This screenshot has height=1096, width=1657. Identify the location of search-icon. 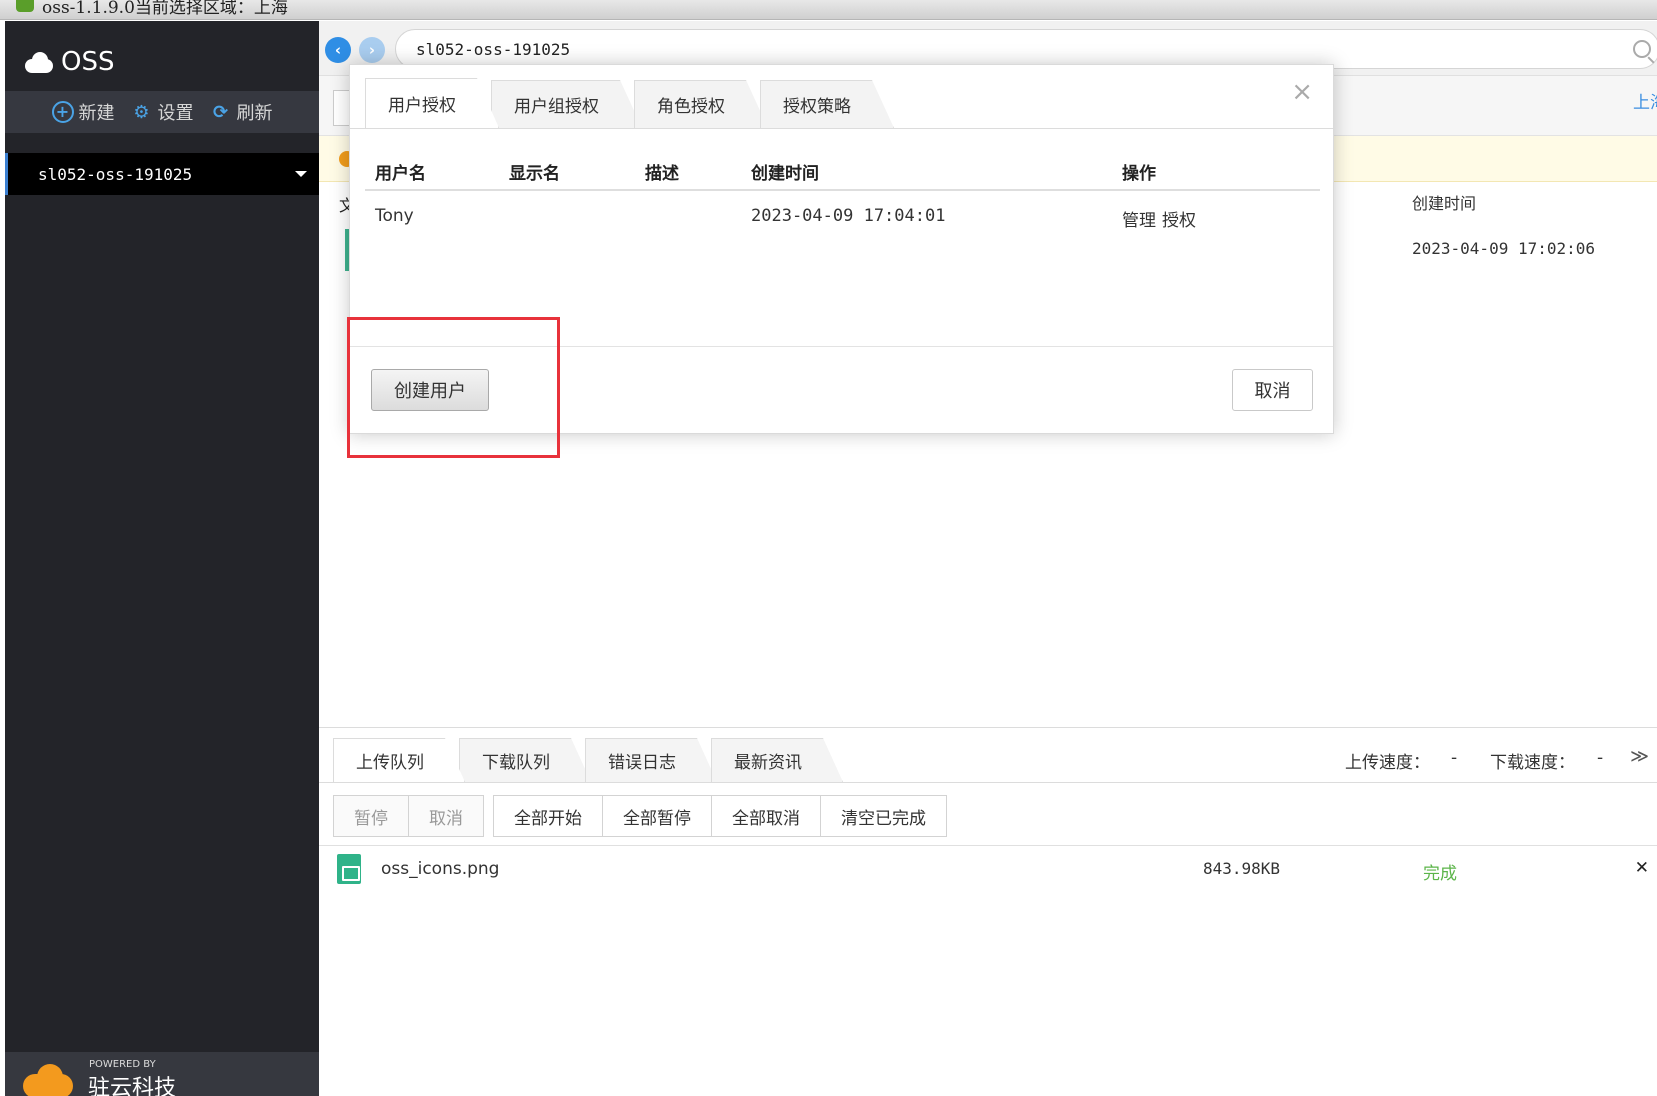
(1642, 49).